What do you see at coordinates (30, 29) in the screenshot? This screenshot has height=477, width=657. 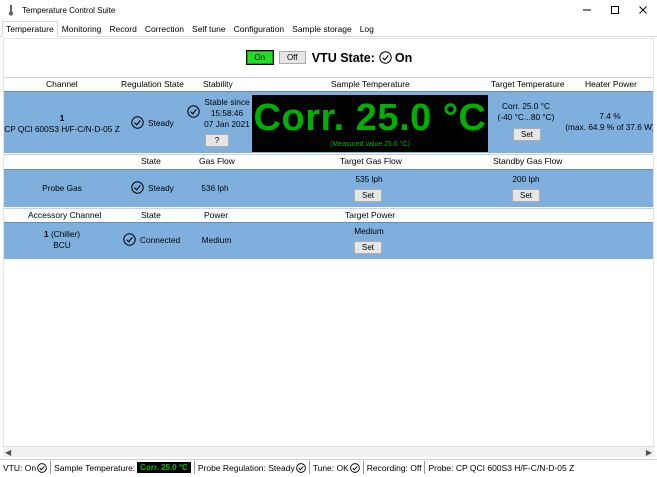 I see `tab-temperature: Temperature` at bounding box center [30, 29].